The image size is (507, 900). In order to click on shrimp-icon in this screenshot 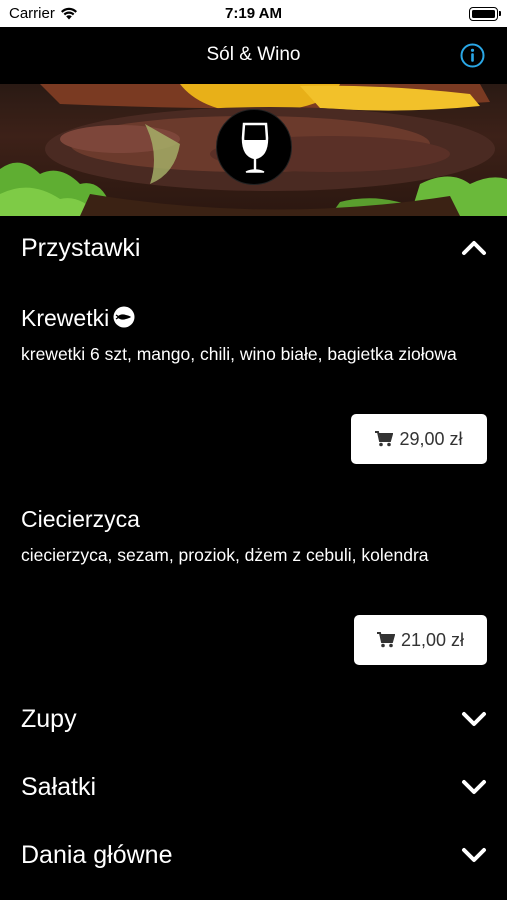, I will do `click(124, 317)`.